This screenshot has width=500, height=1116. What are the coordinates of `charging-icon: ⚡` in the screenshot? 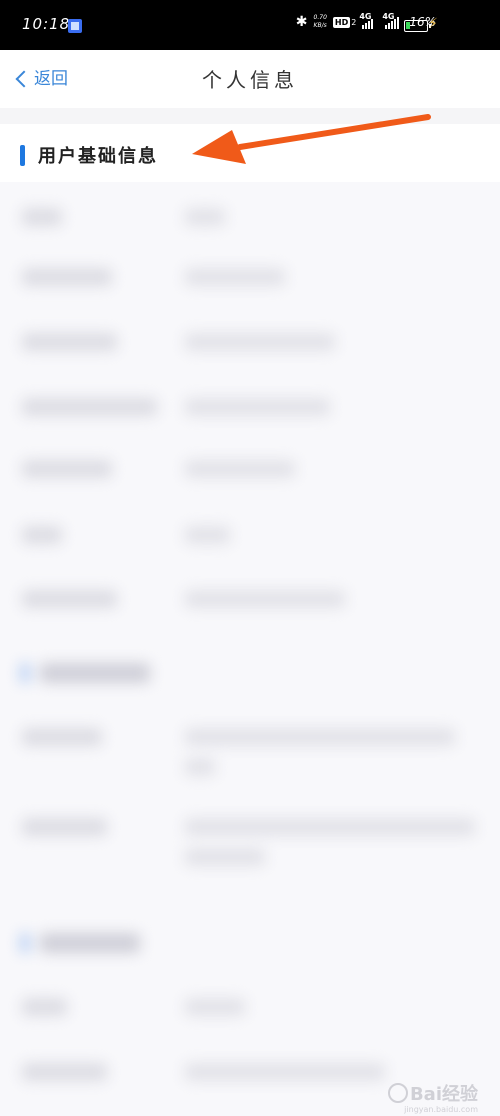 It's located at (433, 24).